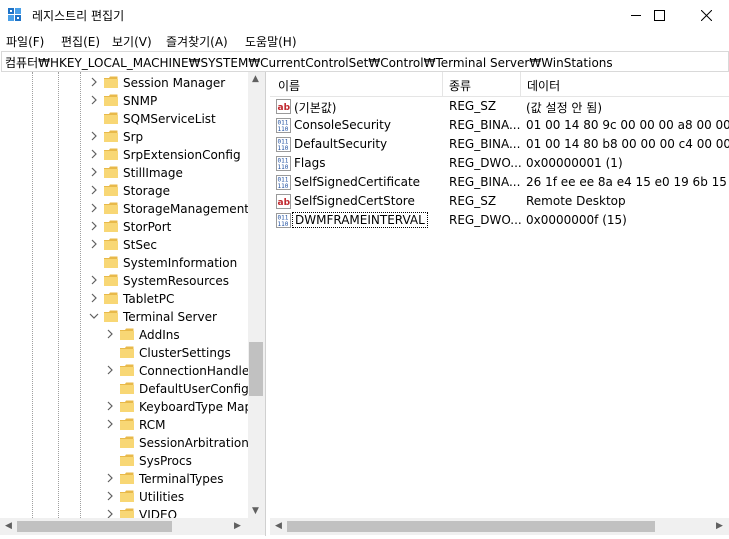 The image size is (729, 539). What do you see at coordinates (283, 129) in the screenshot?
I see `svg-text: 110` at bounding box center [283, 129].